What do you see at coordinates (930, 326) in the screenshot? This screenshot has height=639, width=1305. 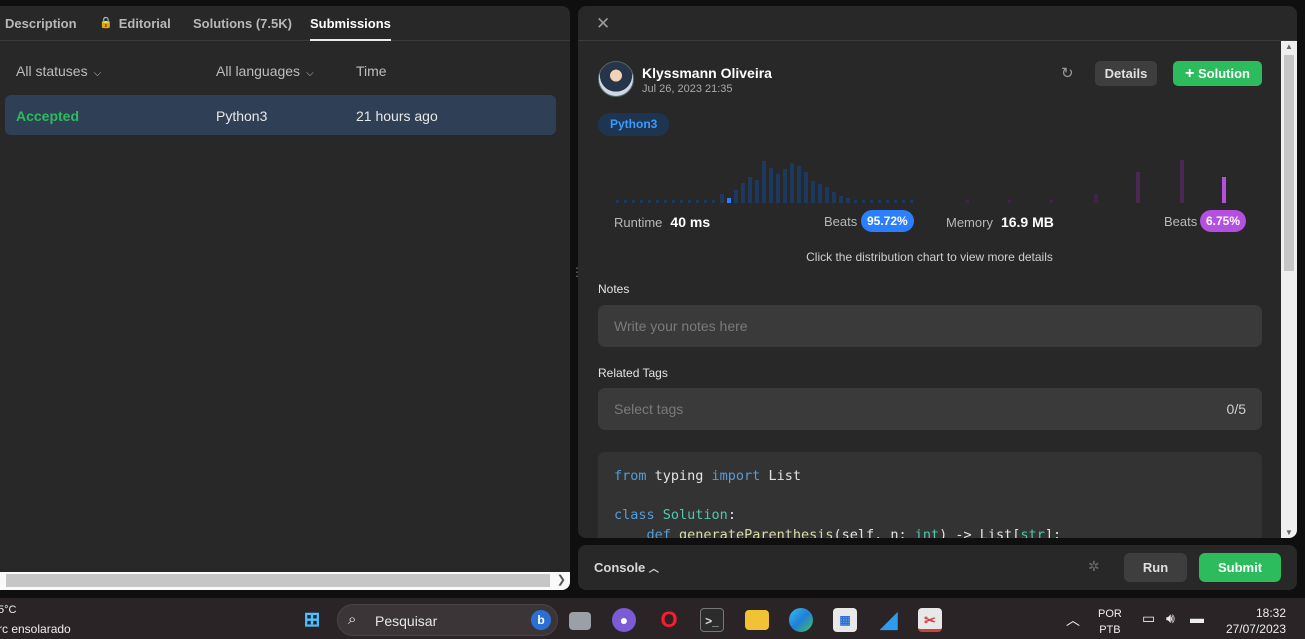 I see `notes-input: Write your notes here` at bounding box center [930, 326].